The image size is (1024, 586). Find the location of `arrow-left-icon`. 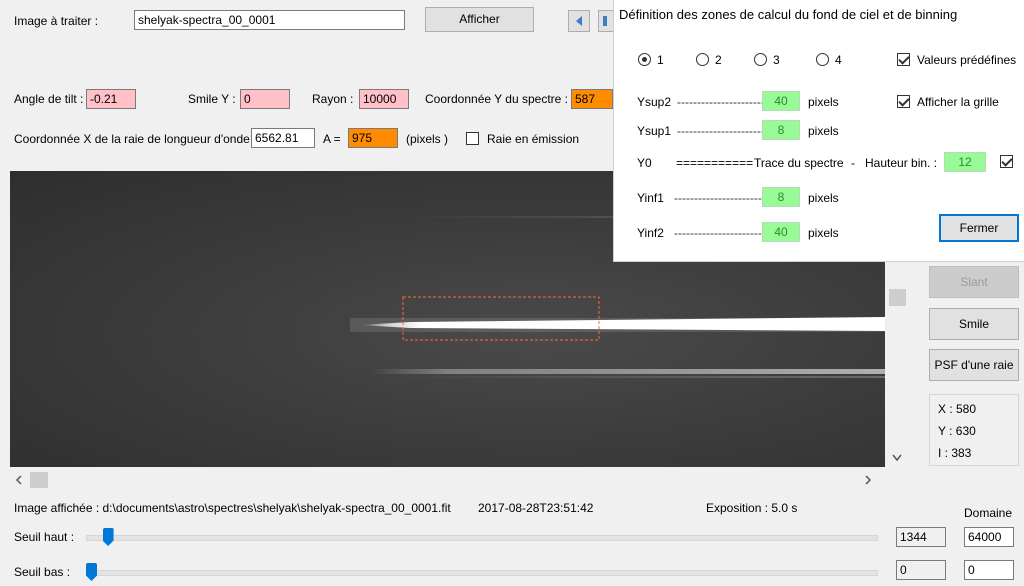

arrow-left-icon is located at coordinates (579, 21).